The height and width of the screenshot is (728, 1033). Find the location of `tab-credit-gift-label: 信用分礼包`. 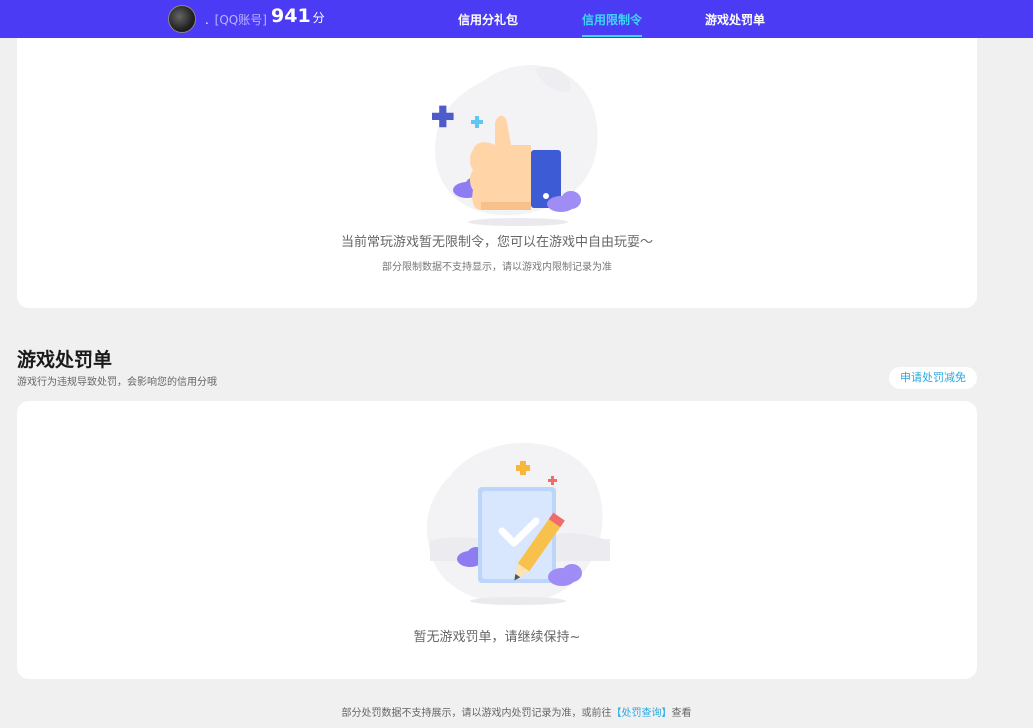

tab-credit-gift-label: 信用分礼包 is located at coordinates (488, 20).